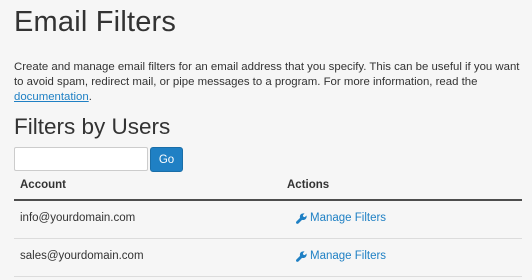  Describe the element at coordinates (43, 185) in the screenshot. I see `column-header-account: Account` at that location.